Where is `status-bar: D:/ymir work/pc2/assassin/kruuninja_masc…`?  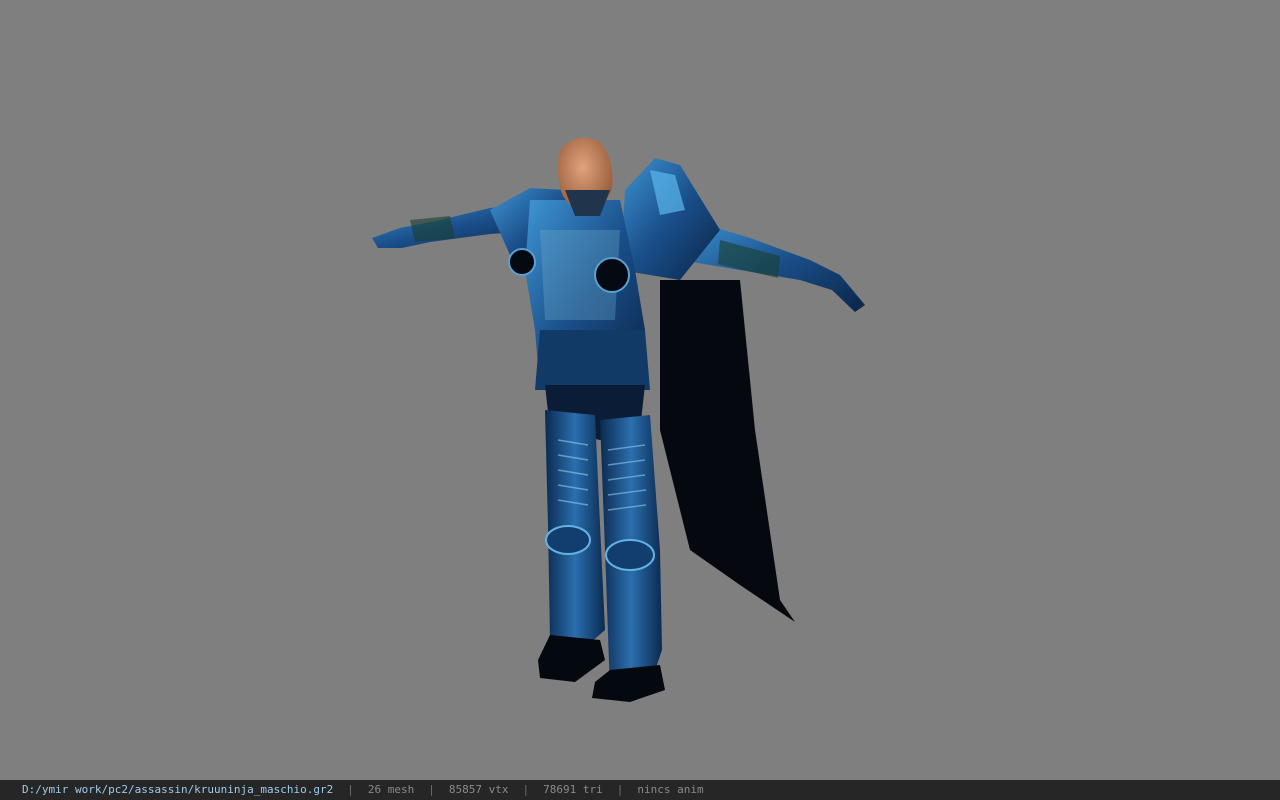 status-bar: D:/ymir work/pc2/assassin/kruuninja_masc… is located at coordinates (640, 790).